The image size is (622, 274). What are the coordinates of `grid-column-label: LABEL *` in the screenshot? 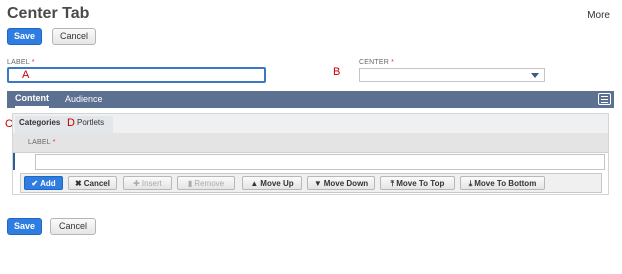 It's located at (42, 142).